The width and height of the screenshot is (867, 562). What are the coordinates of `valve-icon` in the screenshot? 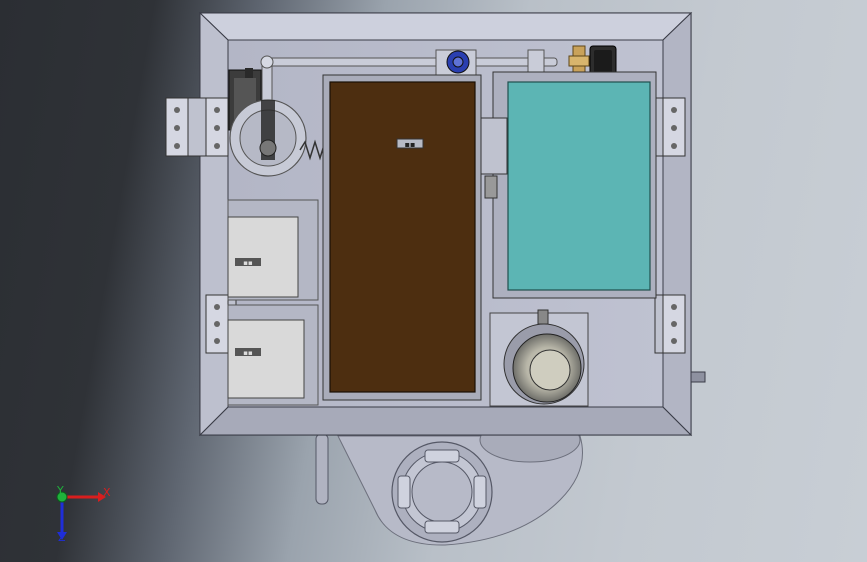 It's located at (458, 62).